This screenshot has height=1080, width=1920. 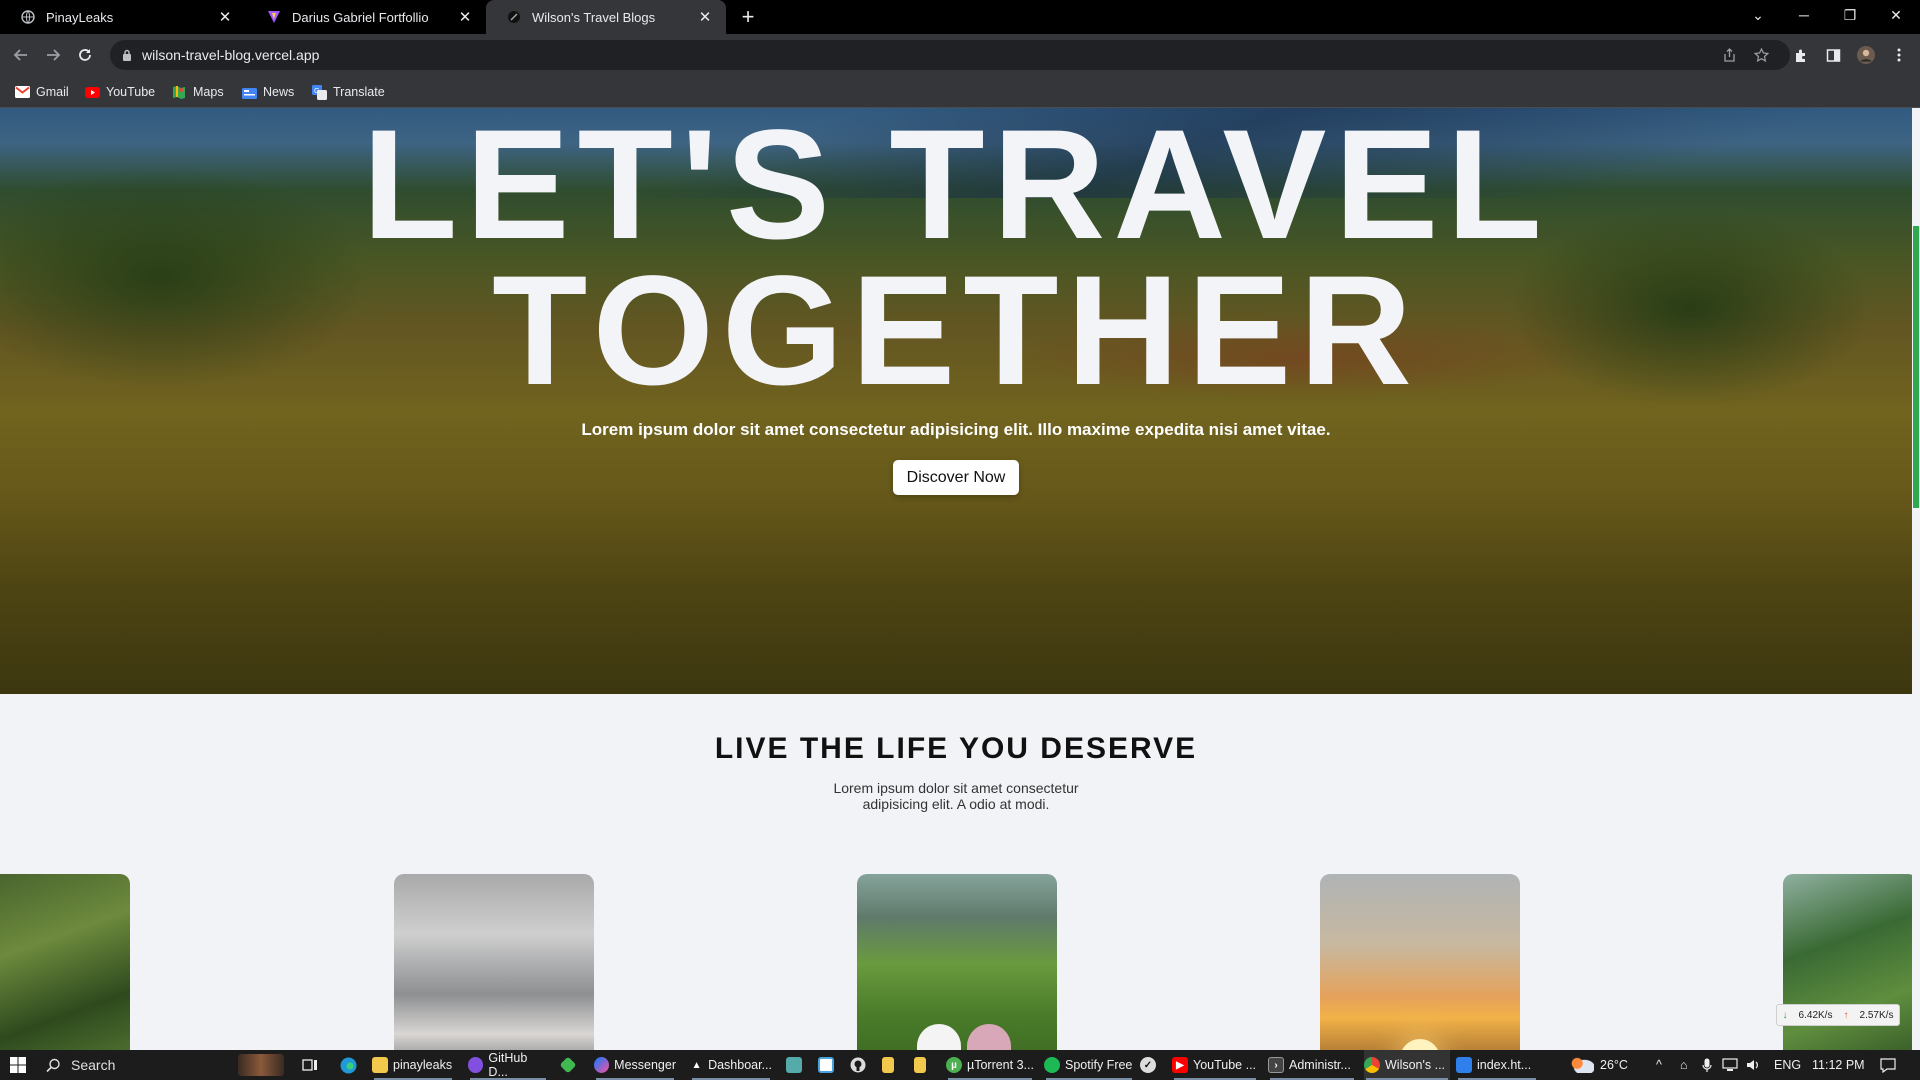 I want to click on spotify-icon, so click(x=1052, y=1065).